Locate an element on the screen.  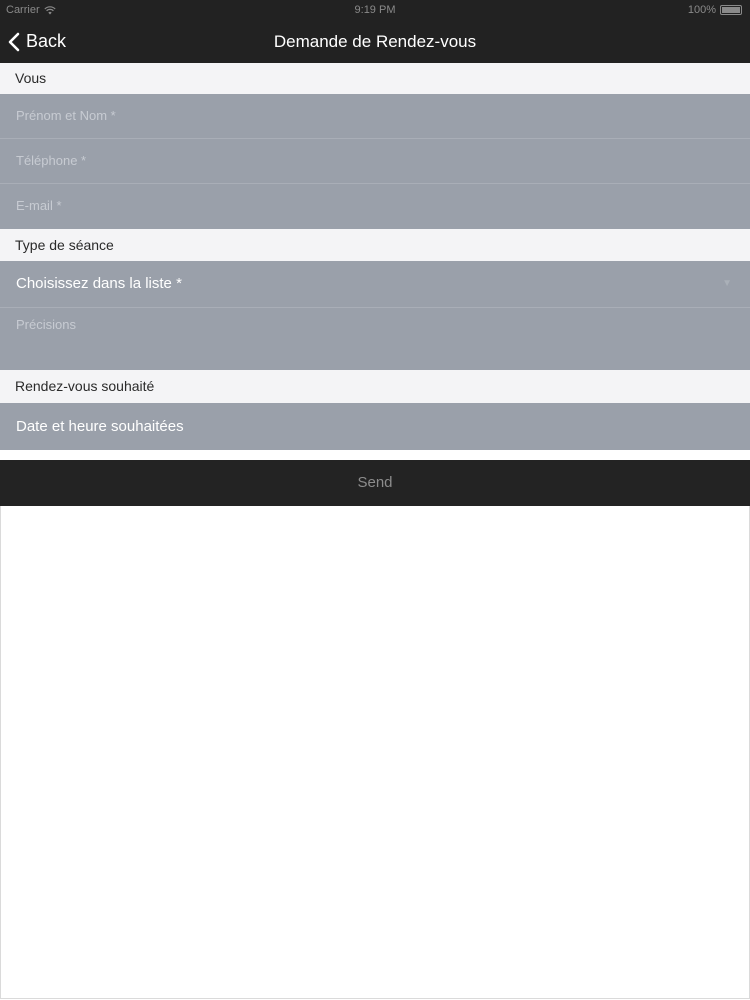
section-header-session-type: Type de séance is located at coordinates (375, 245).